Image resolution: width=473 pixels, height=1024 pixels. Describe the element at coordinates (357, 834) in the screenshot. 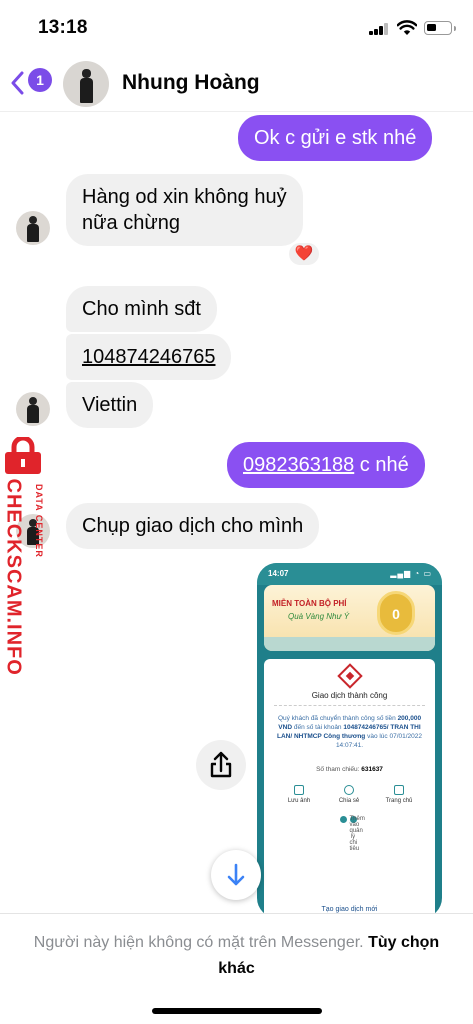

I see `add-expense-label: Thêm vào quản lý chi tiêu` at that location.